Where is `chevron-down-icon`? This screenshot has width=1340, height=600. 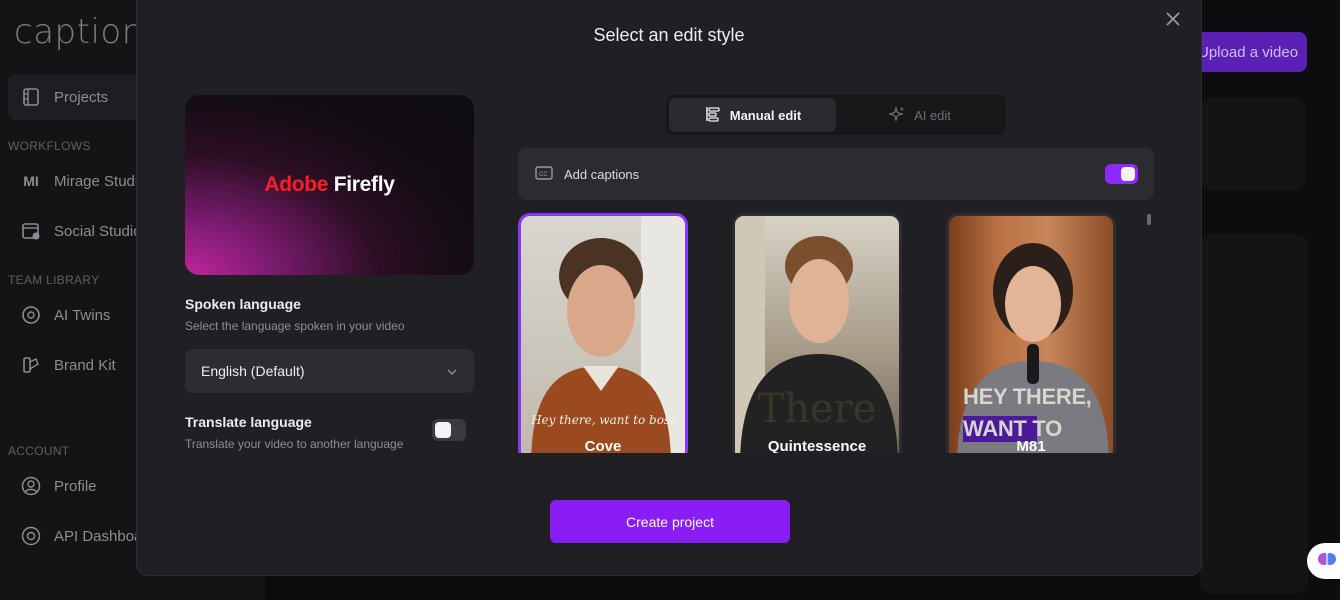 chevron-down-icon is located at coordinates (452, 371).